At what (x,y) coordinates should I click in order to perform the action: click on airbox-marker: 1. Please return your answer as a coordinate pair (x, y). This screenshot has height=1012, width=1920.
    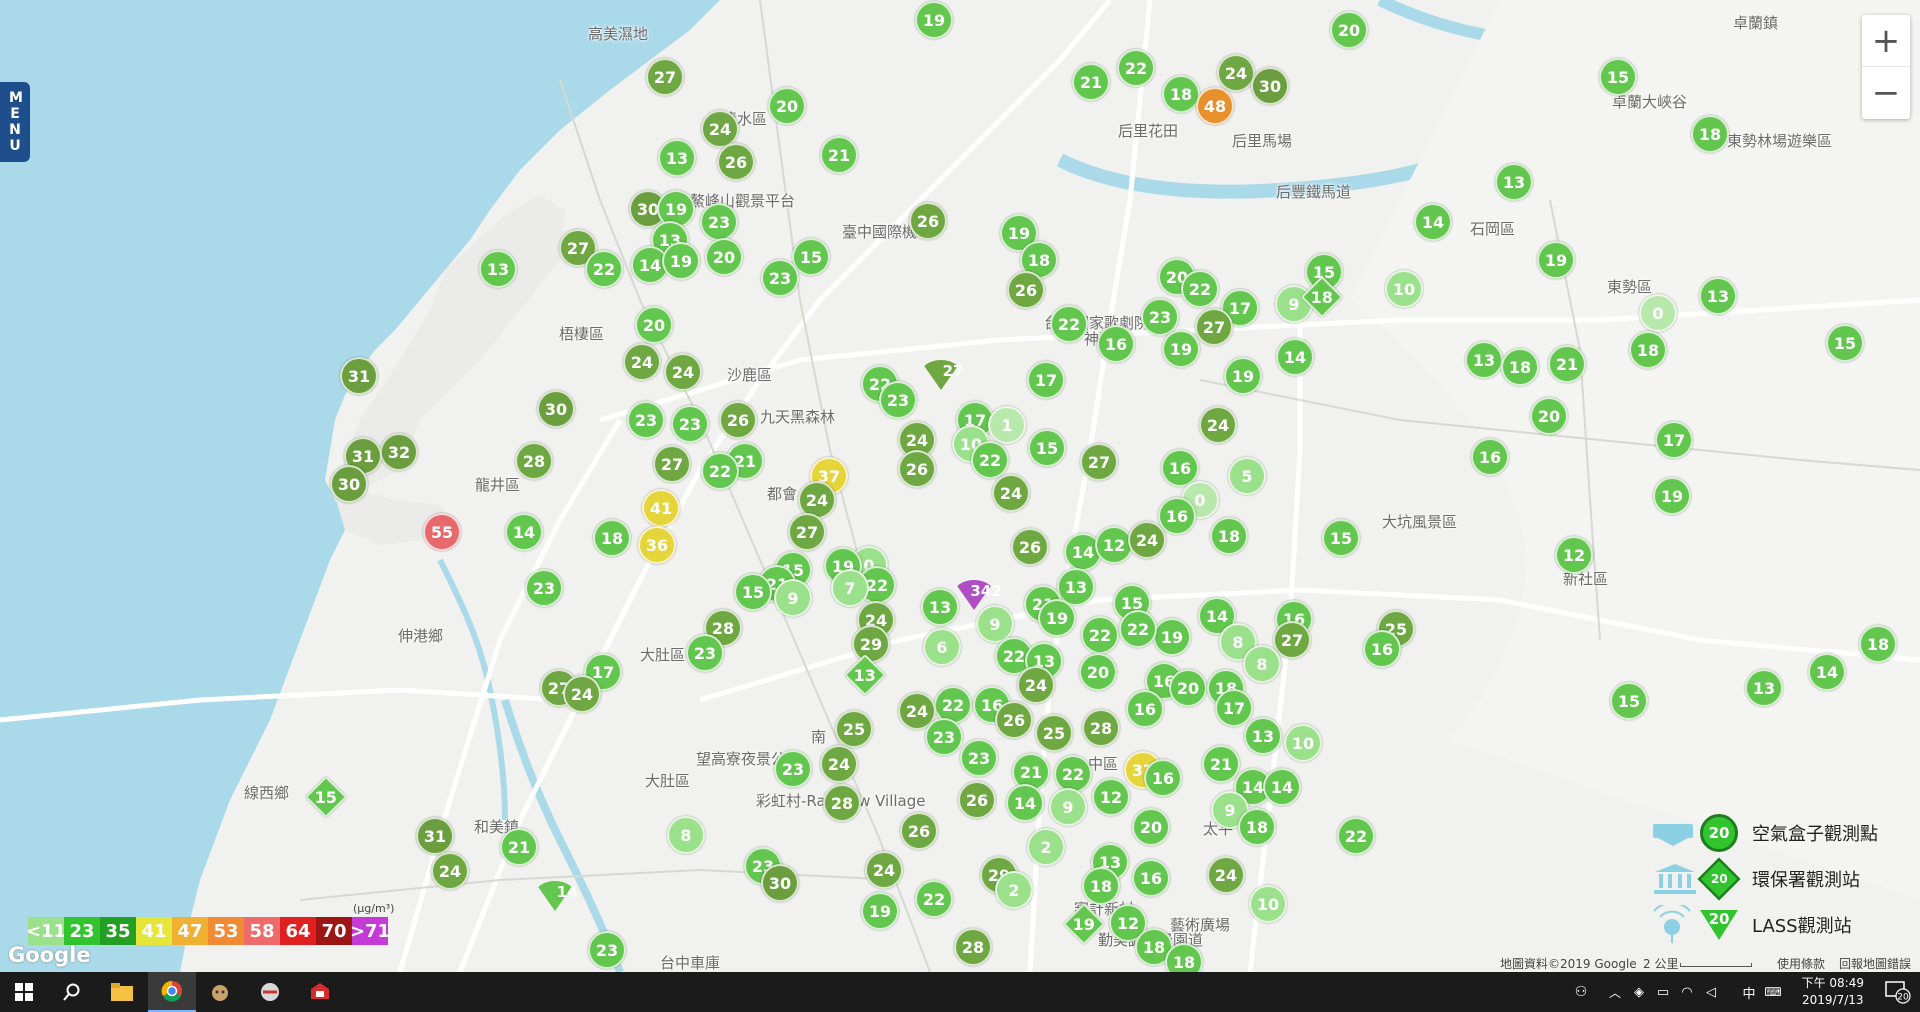
    Looking at the image, I should click on (1007, 425).